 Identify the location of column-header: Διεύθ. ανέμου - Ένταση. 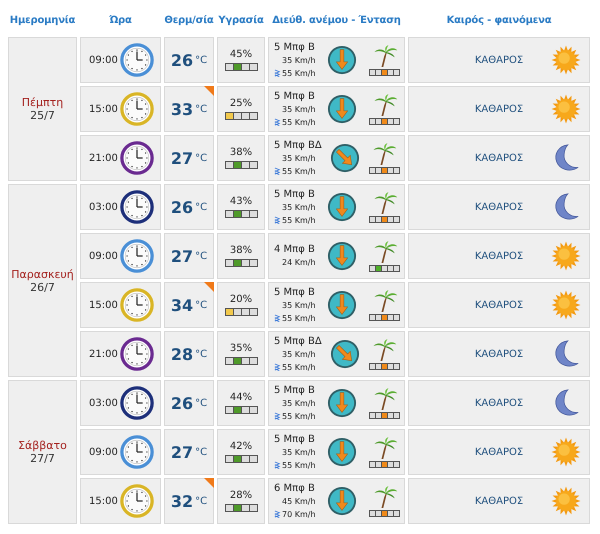
(336, 20).